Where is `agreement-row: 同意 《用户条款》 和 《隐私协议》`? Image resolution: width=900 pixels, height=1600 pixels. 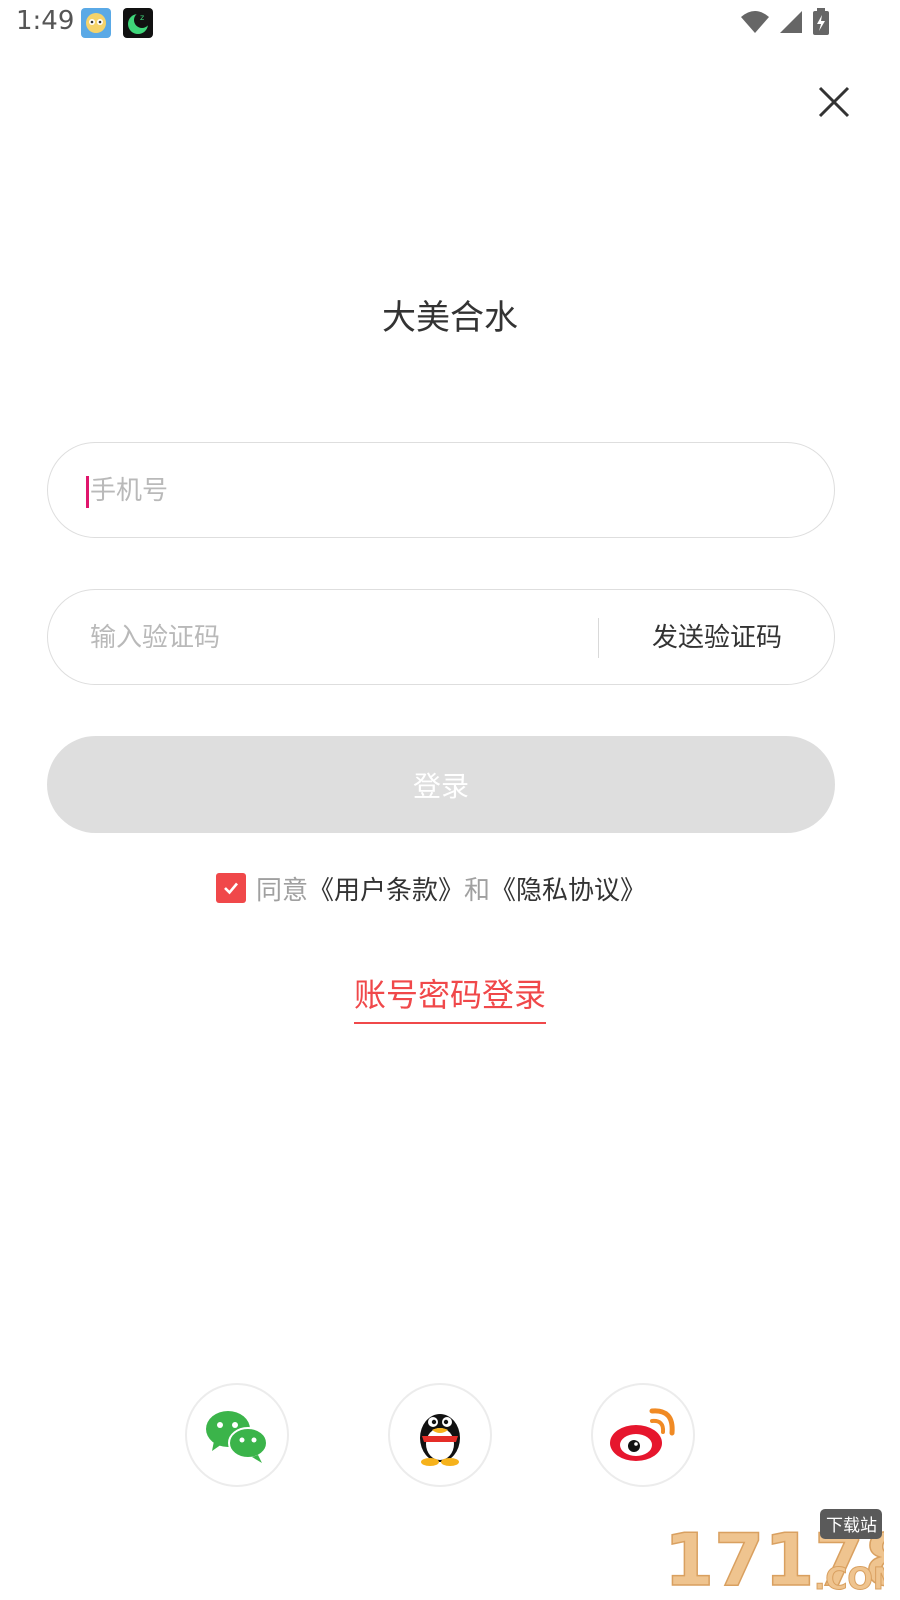 agreement-row: 同意 《用户条款》 和 《隐私协议》 is located at coordinates (431, 888).